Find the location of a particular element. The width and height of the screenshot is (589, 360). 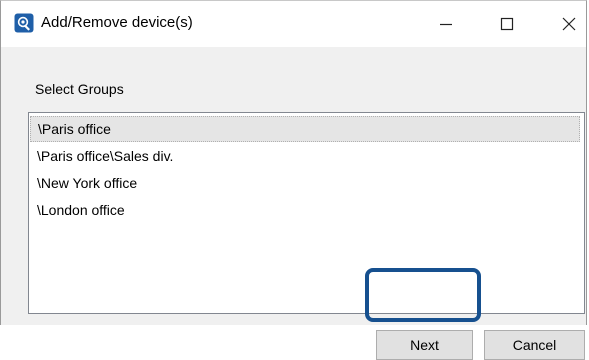

next-button-highlight is located at coordinates (423, 295).